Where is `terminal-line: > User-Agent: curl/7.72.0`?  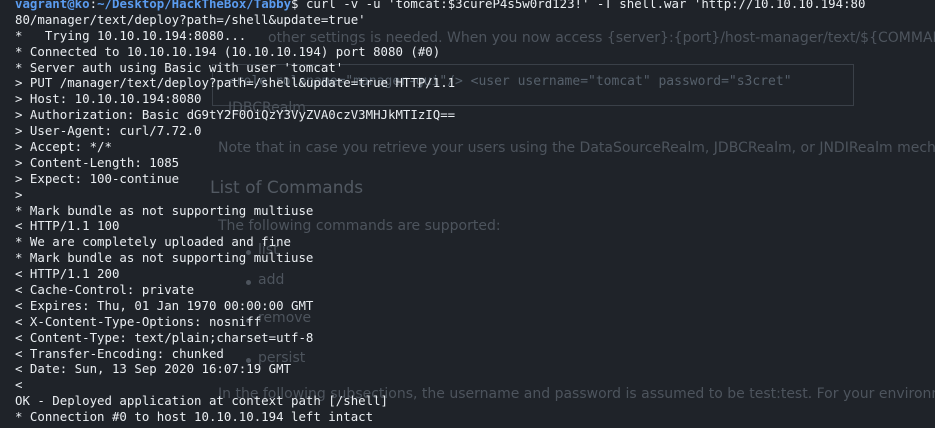 terminal-line: > User-Agent: curl/7.72.0 is located at coordinates (108, 131).